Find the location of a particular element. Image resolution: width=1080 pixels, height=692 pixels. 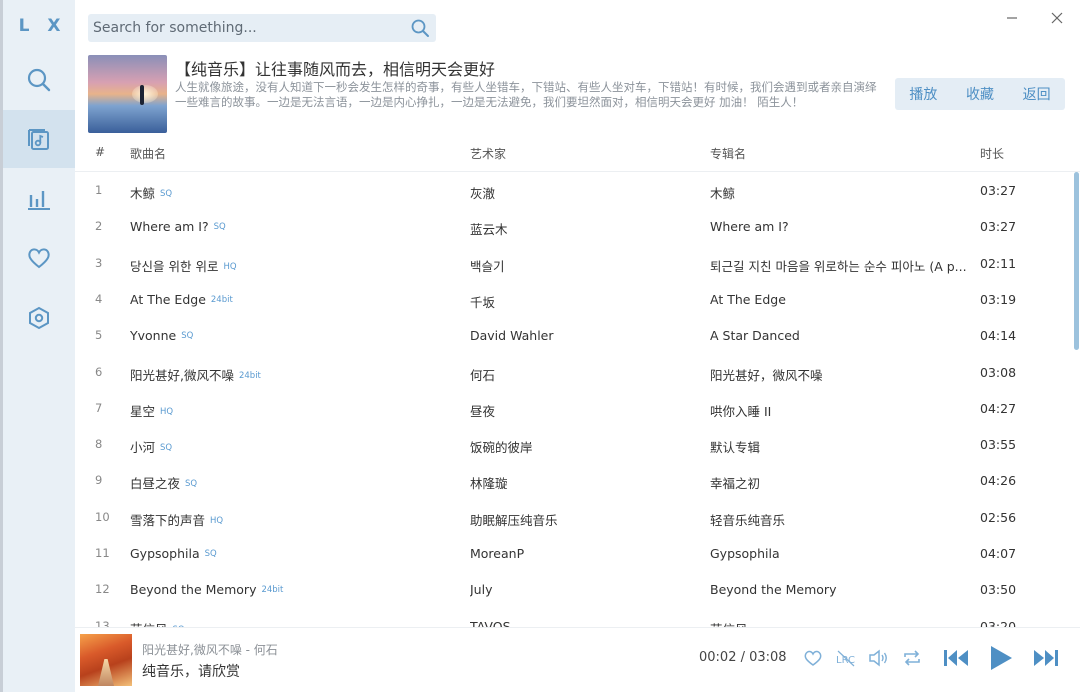

album-name: Where am I? is located at coordinates (840, 226).